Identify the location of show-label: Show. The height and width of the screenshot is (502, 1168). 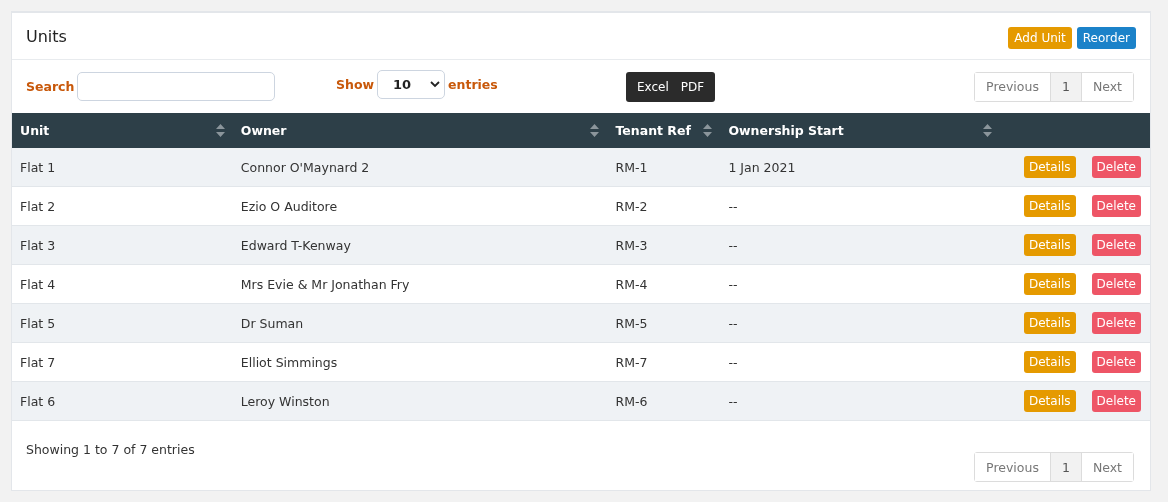
(355, 84).